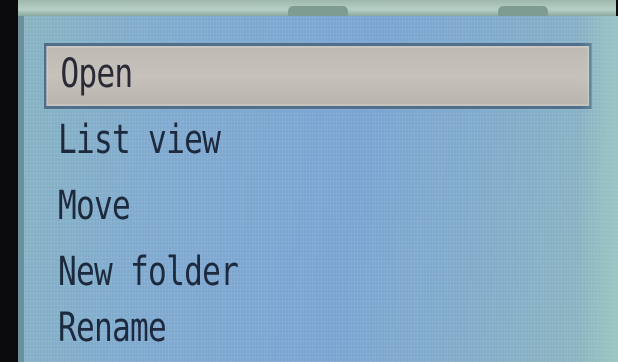  I want to click on menu-item-rename: Rename, so click(318, 327).